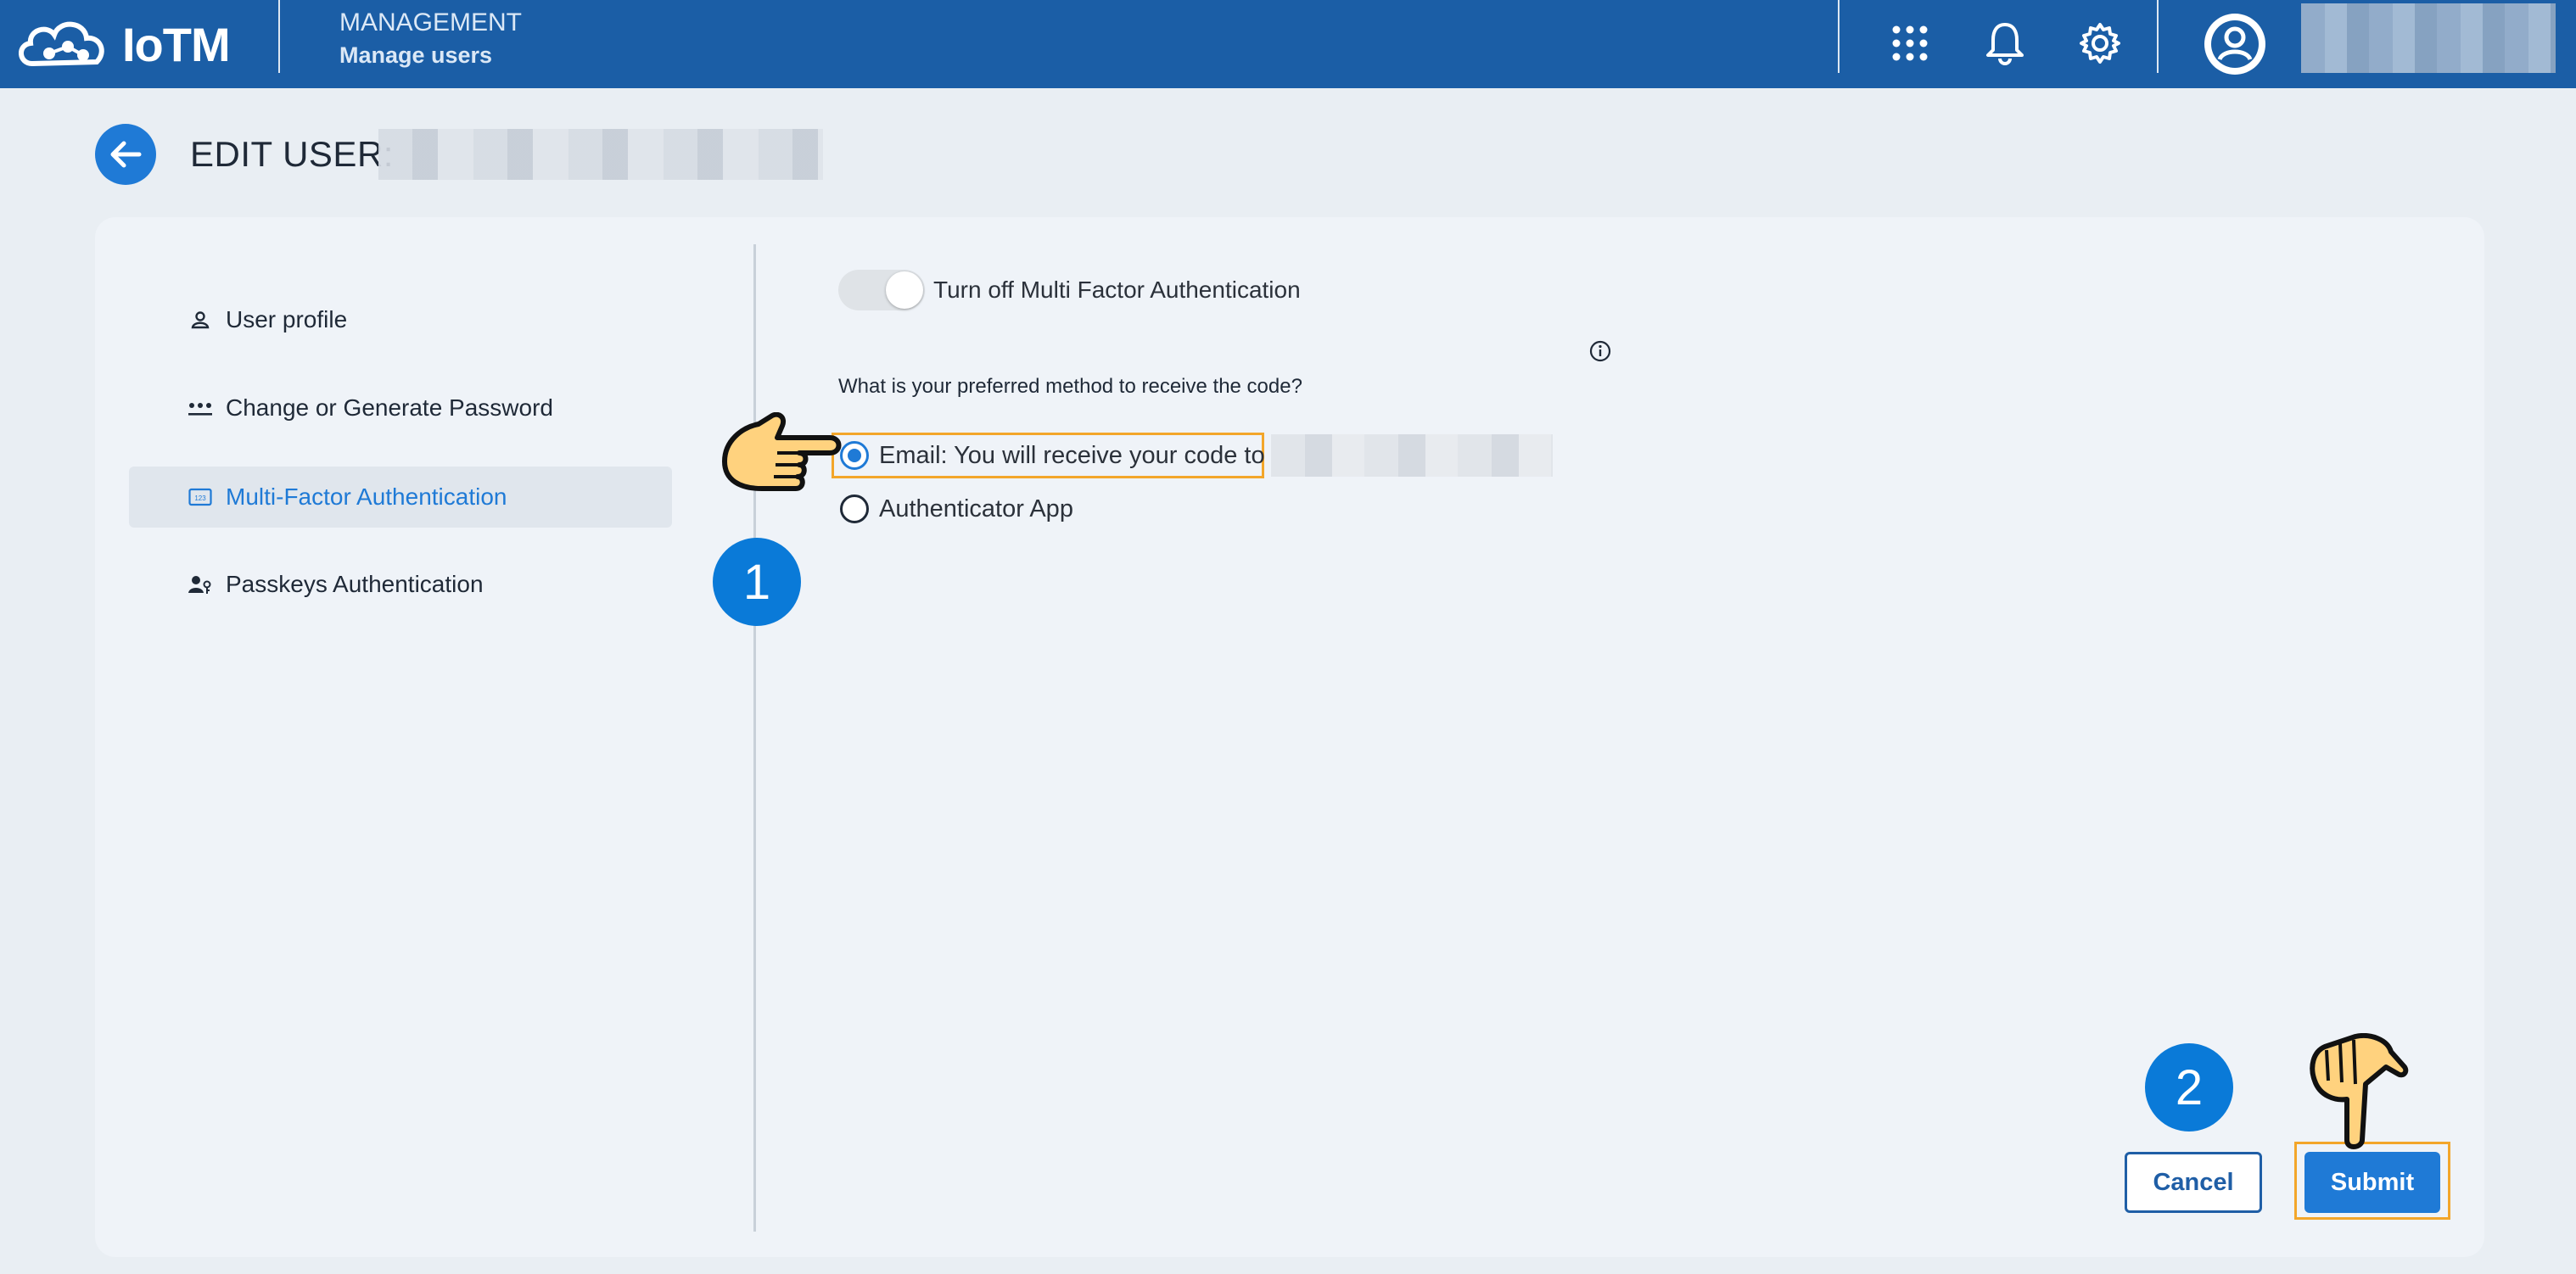 This screenshot has height=1274, width=2576. What do you see at coordinates (1117, 290) in the screenshot?
I see `mfa-toggle-label: Turn off Multi Factor Authentication` at bounding box center [1117, 290].